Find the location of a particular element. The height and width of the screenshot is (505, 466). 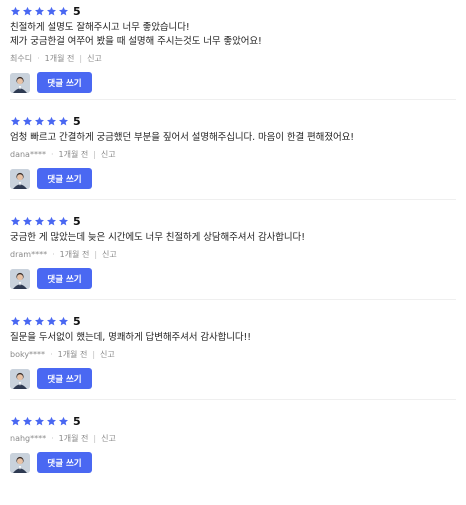

review-meta: boky**** · 1개월 전 | 신고 is located at coordinates (233, 354).